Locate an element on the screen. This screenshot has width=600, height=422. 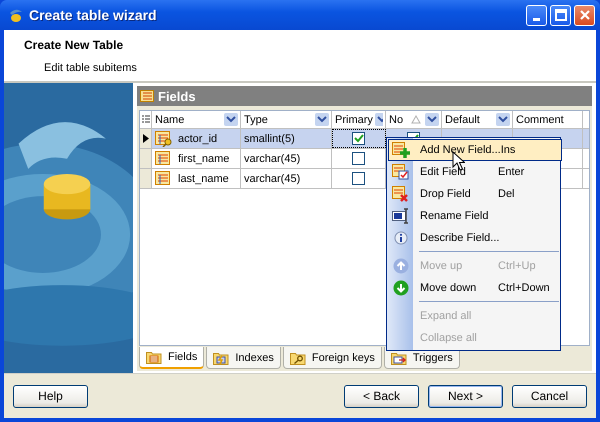
column-header: Comment is located at coordinates (548, 119).